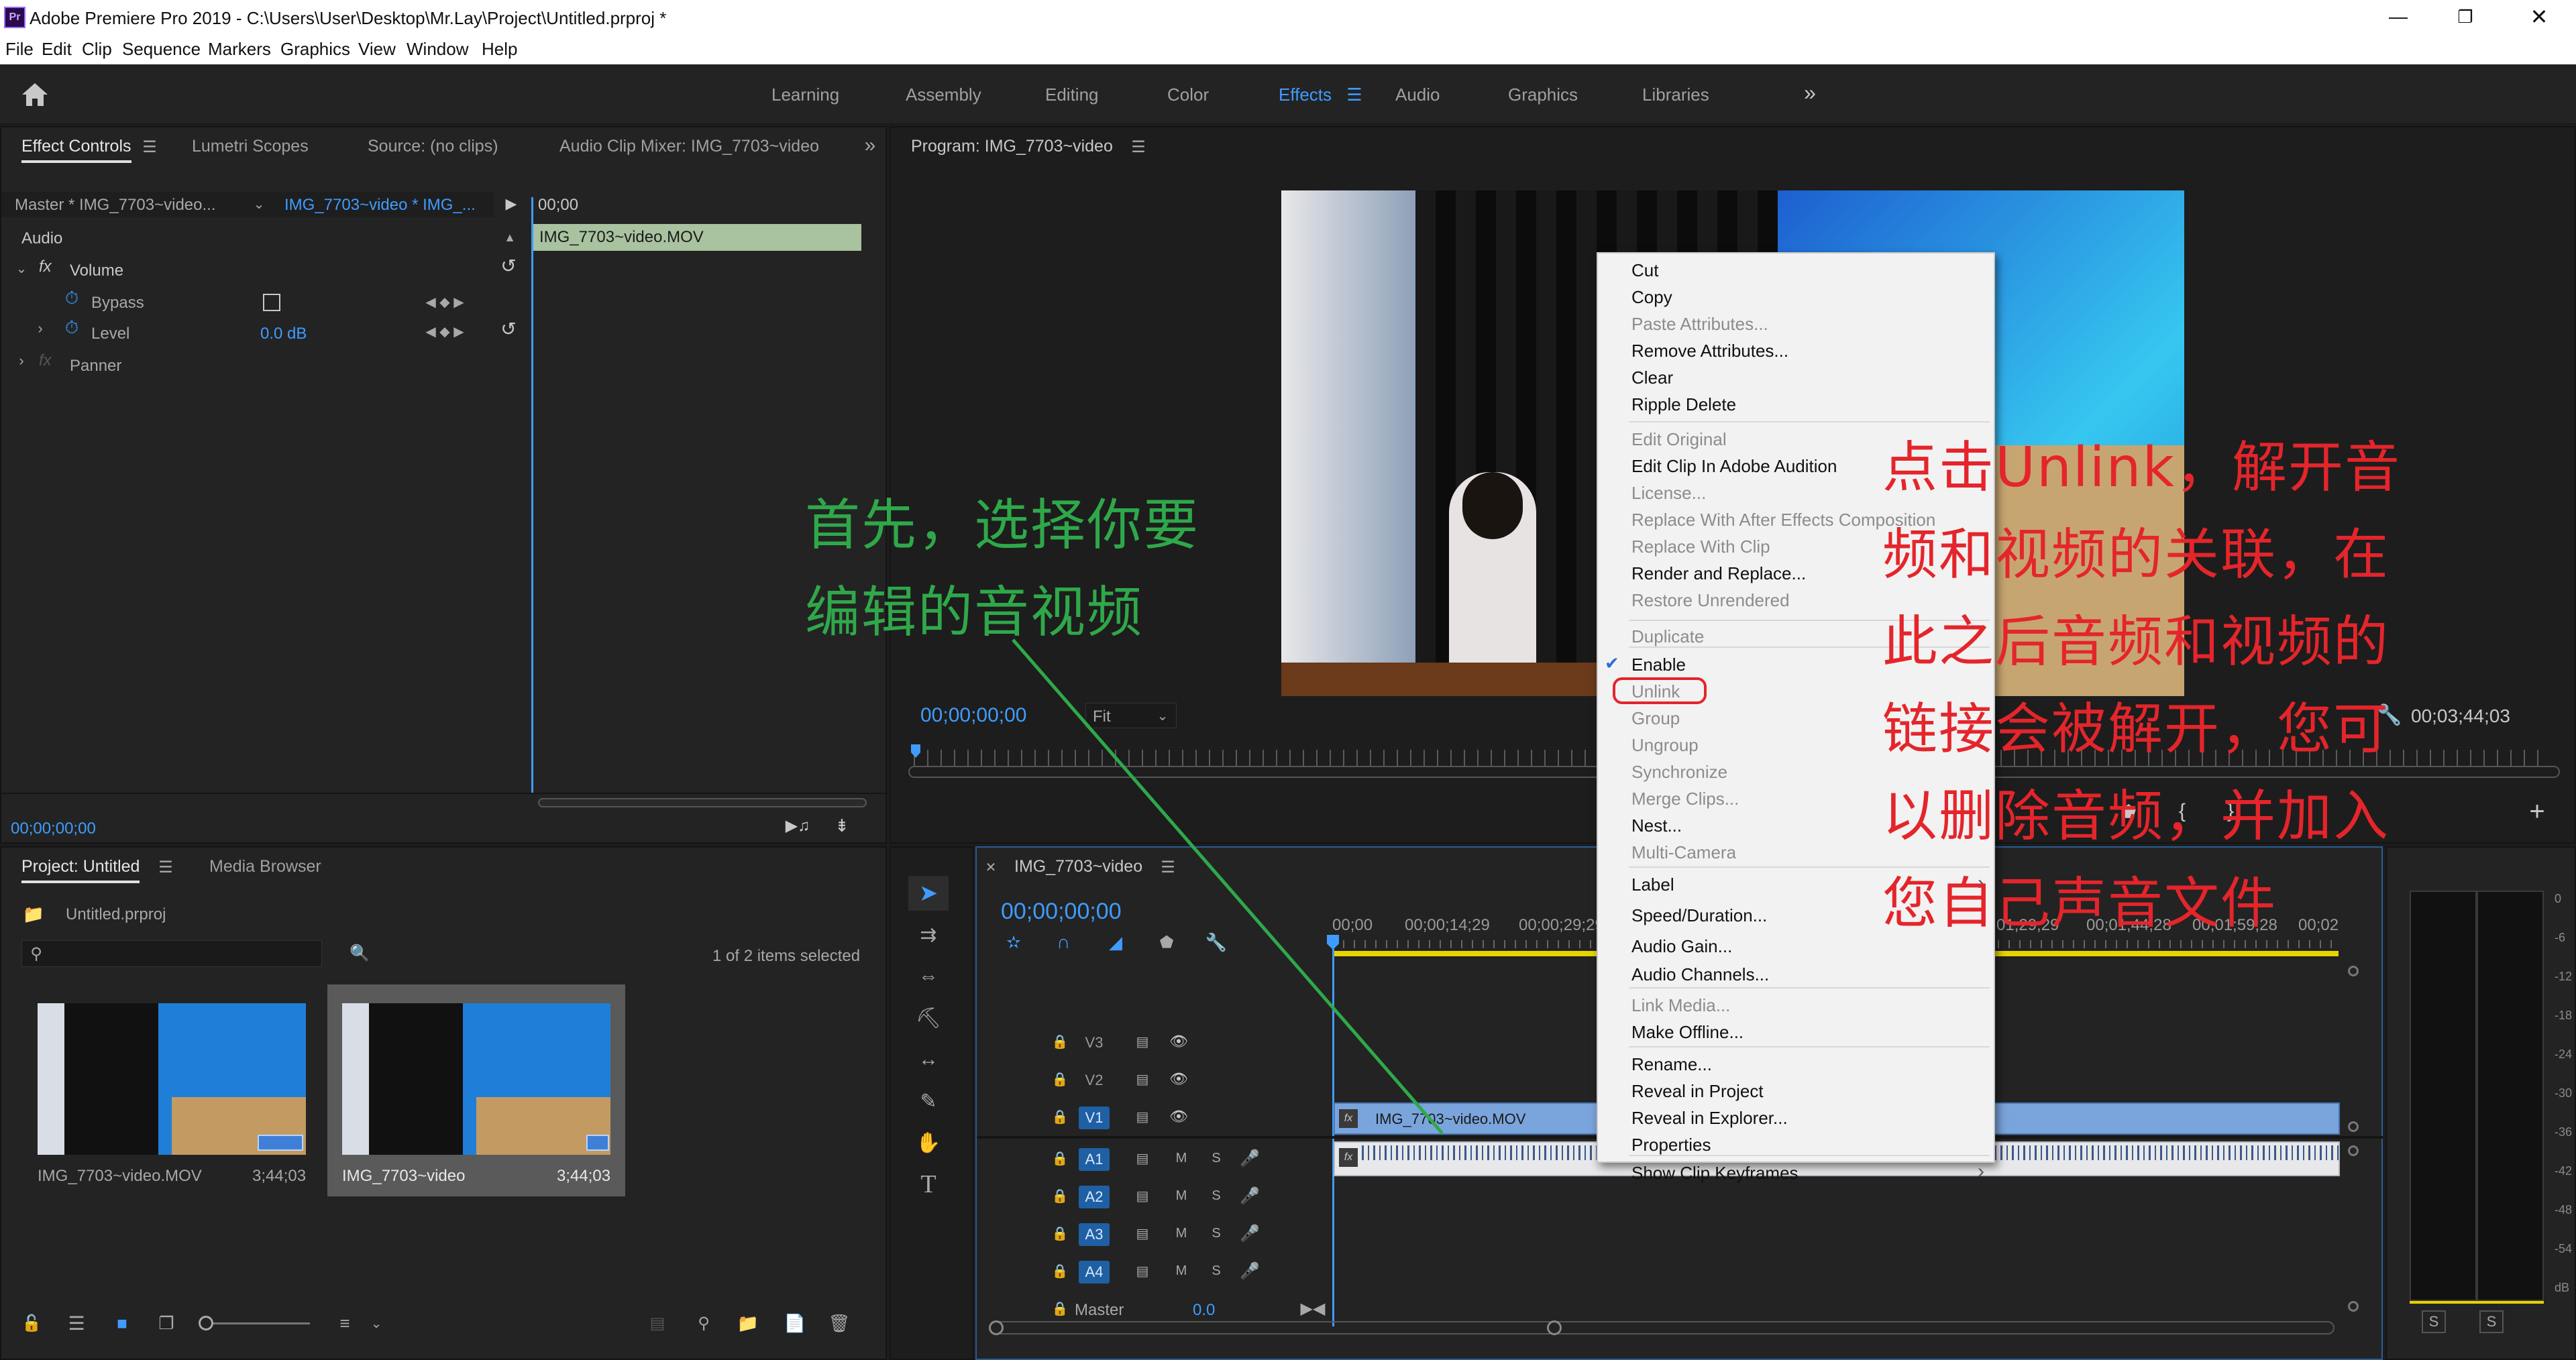 The image size is (2576, 1360). Describe the element at coordinates (928, 1018) in the screenshot. I see `razor-tool-icon: ⛏` at that location.